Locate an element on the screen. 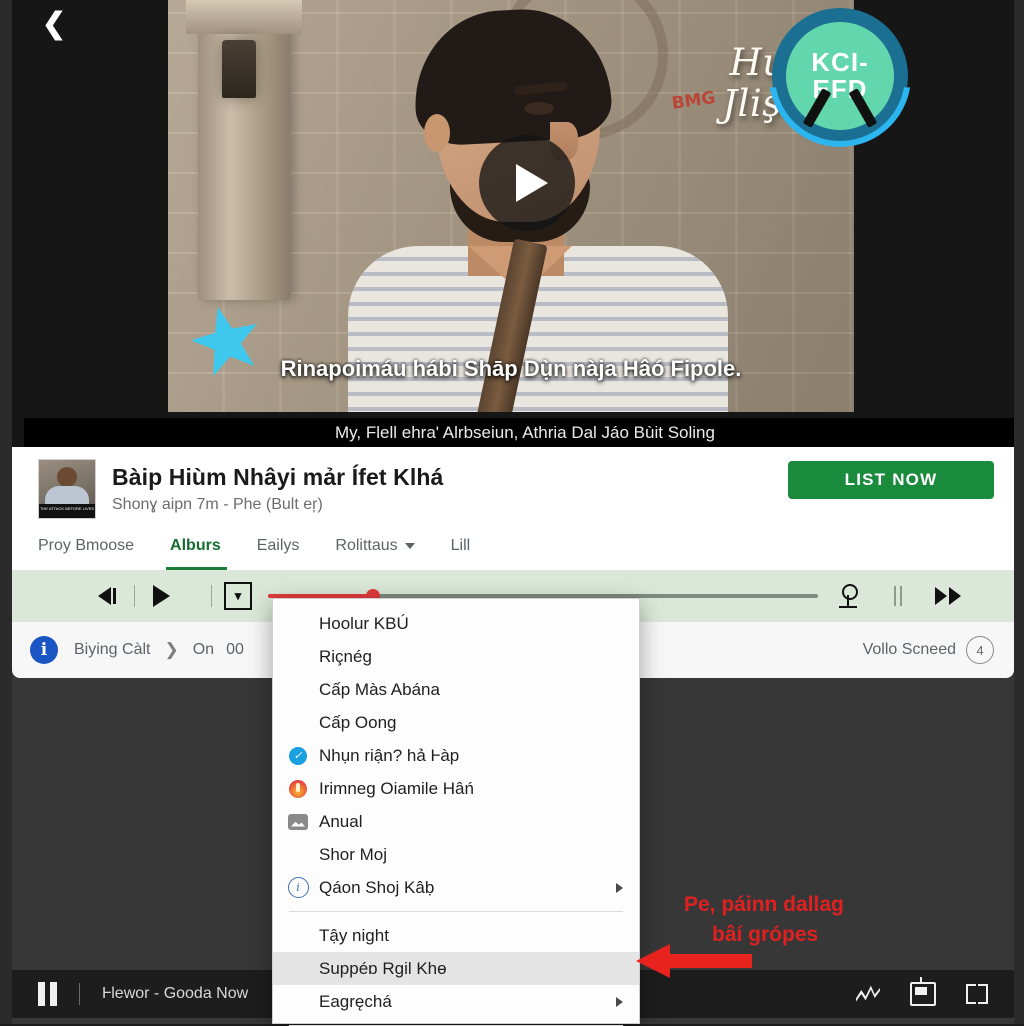 The image size is (1024, 1026). tab-lill: Lill is located at coordinates (461, 546).